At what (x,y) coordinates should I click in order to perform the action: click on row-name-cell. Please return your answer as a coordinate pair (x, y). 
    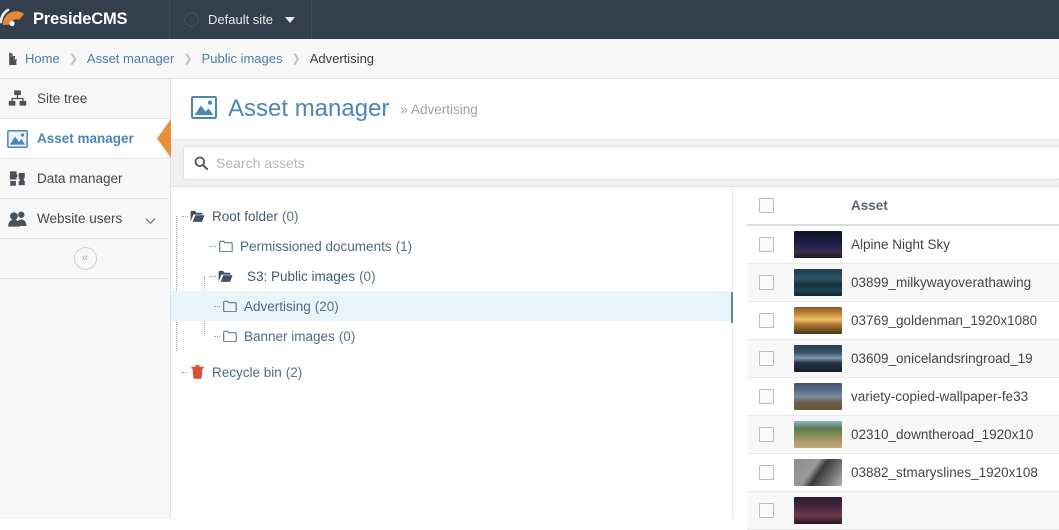
    Looking at the image, I should click on (955, 510).